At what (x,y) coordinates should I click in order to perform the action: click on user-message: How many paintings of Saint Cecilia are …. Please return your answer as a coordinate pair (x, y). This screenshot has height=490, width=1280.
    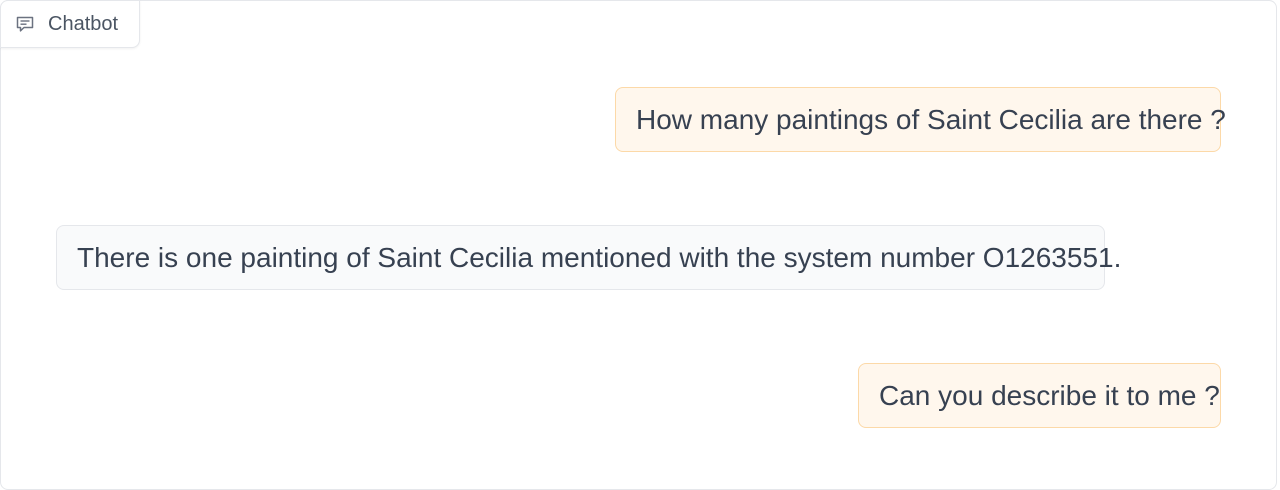
    Looking at the image, I should click on (920, 119).